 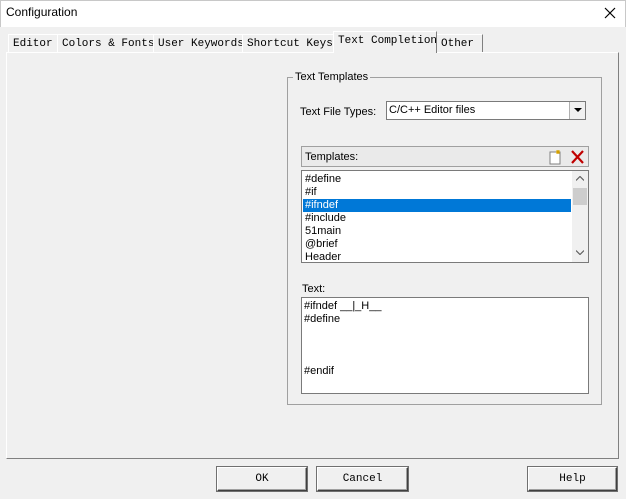 I want to click on templates-label: Templates:, so click(x=332, y=157).